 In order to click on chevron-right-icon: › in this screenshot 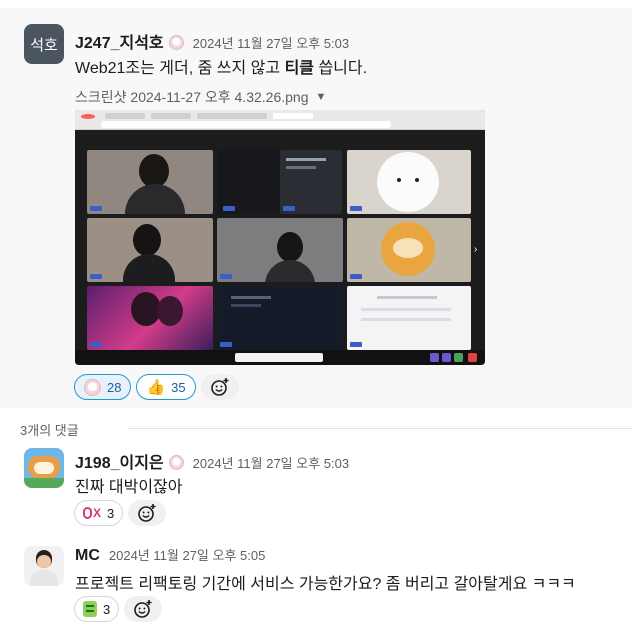, I will do `click(475, 249)`.